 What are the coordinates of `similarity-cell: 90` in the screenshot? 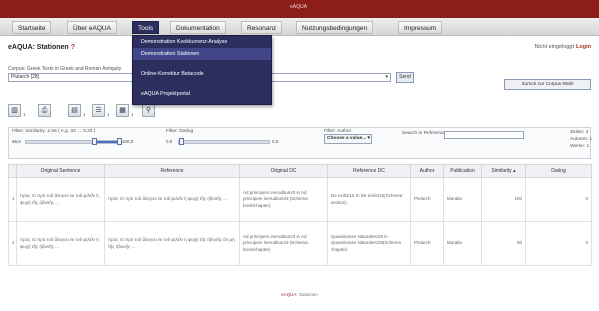 It's located at (503, 243).